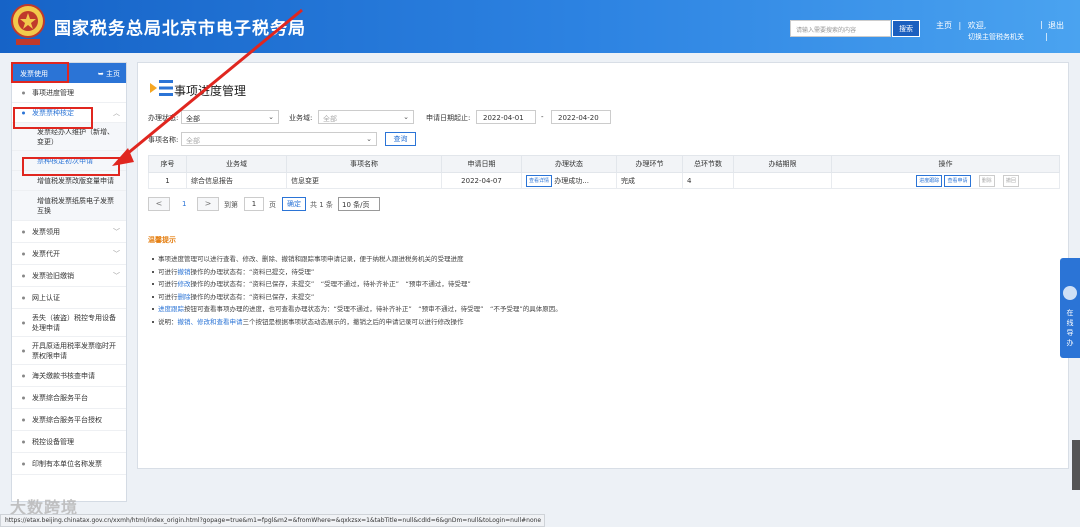 Image resolution: width=1080 pixels, height=527 pixels. I want to click on chevron-down-icon: ﹀, so click(116, 275).